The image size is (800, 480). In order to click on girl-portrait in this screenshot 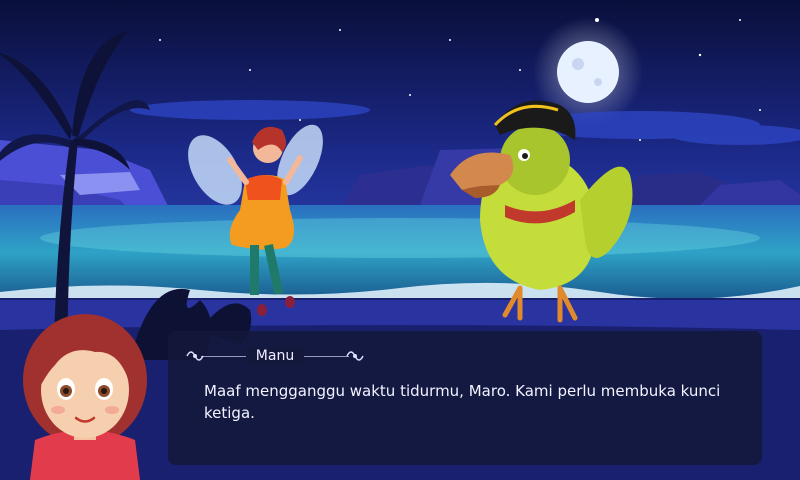, I will do `click(85, 397)`.